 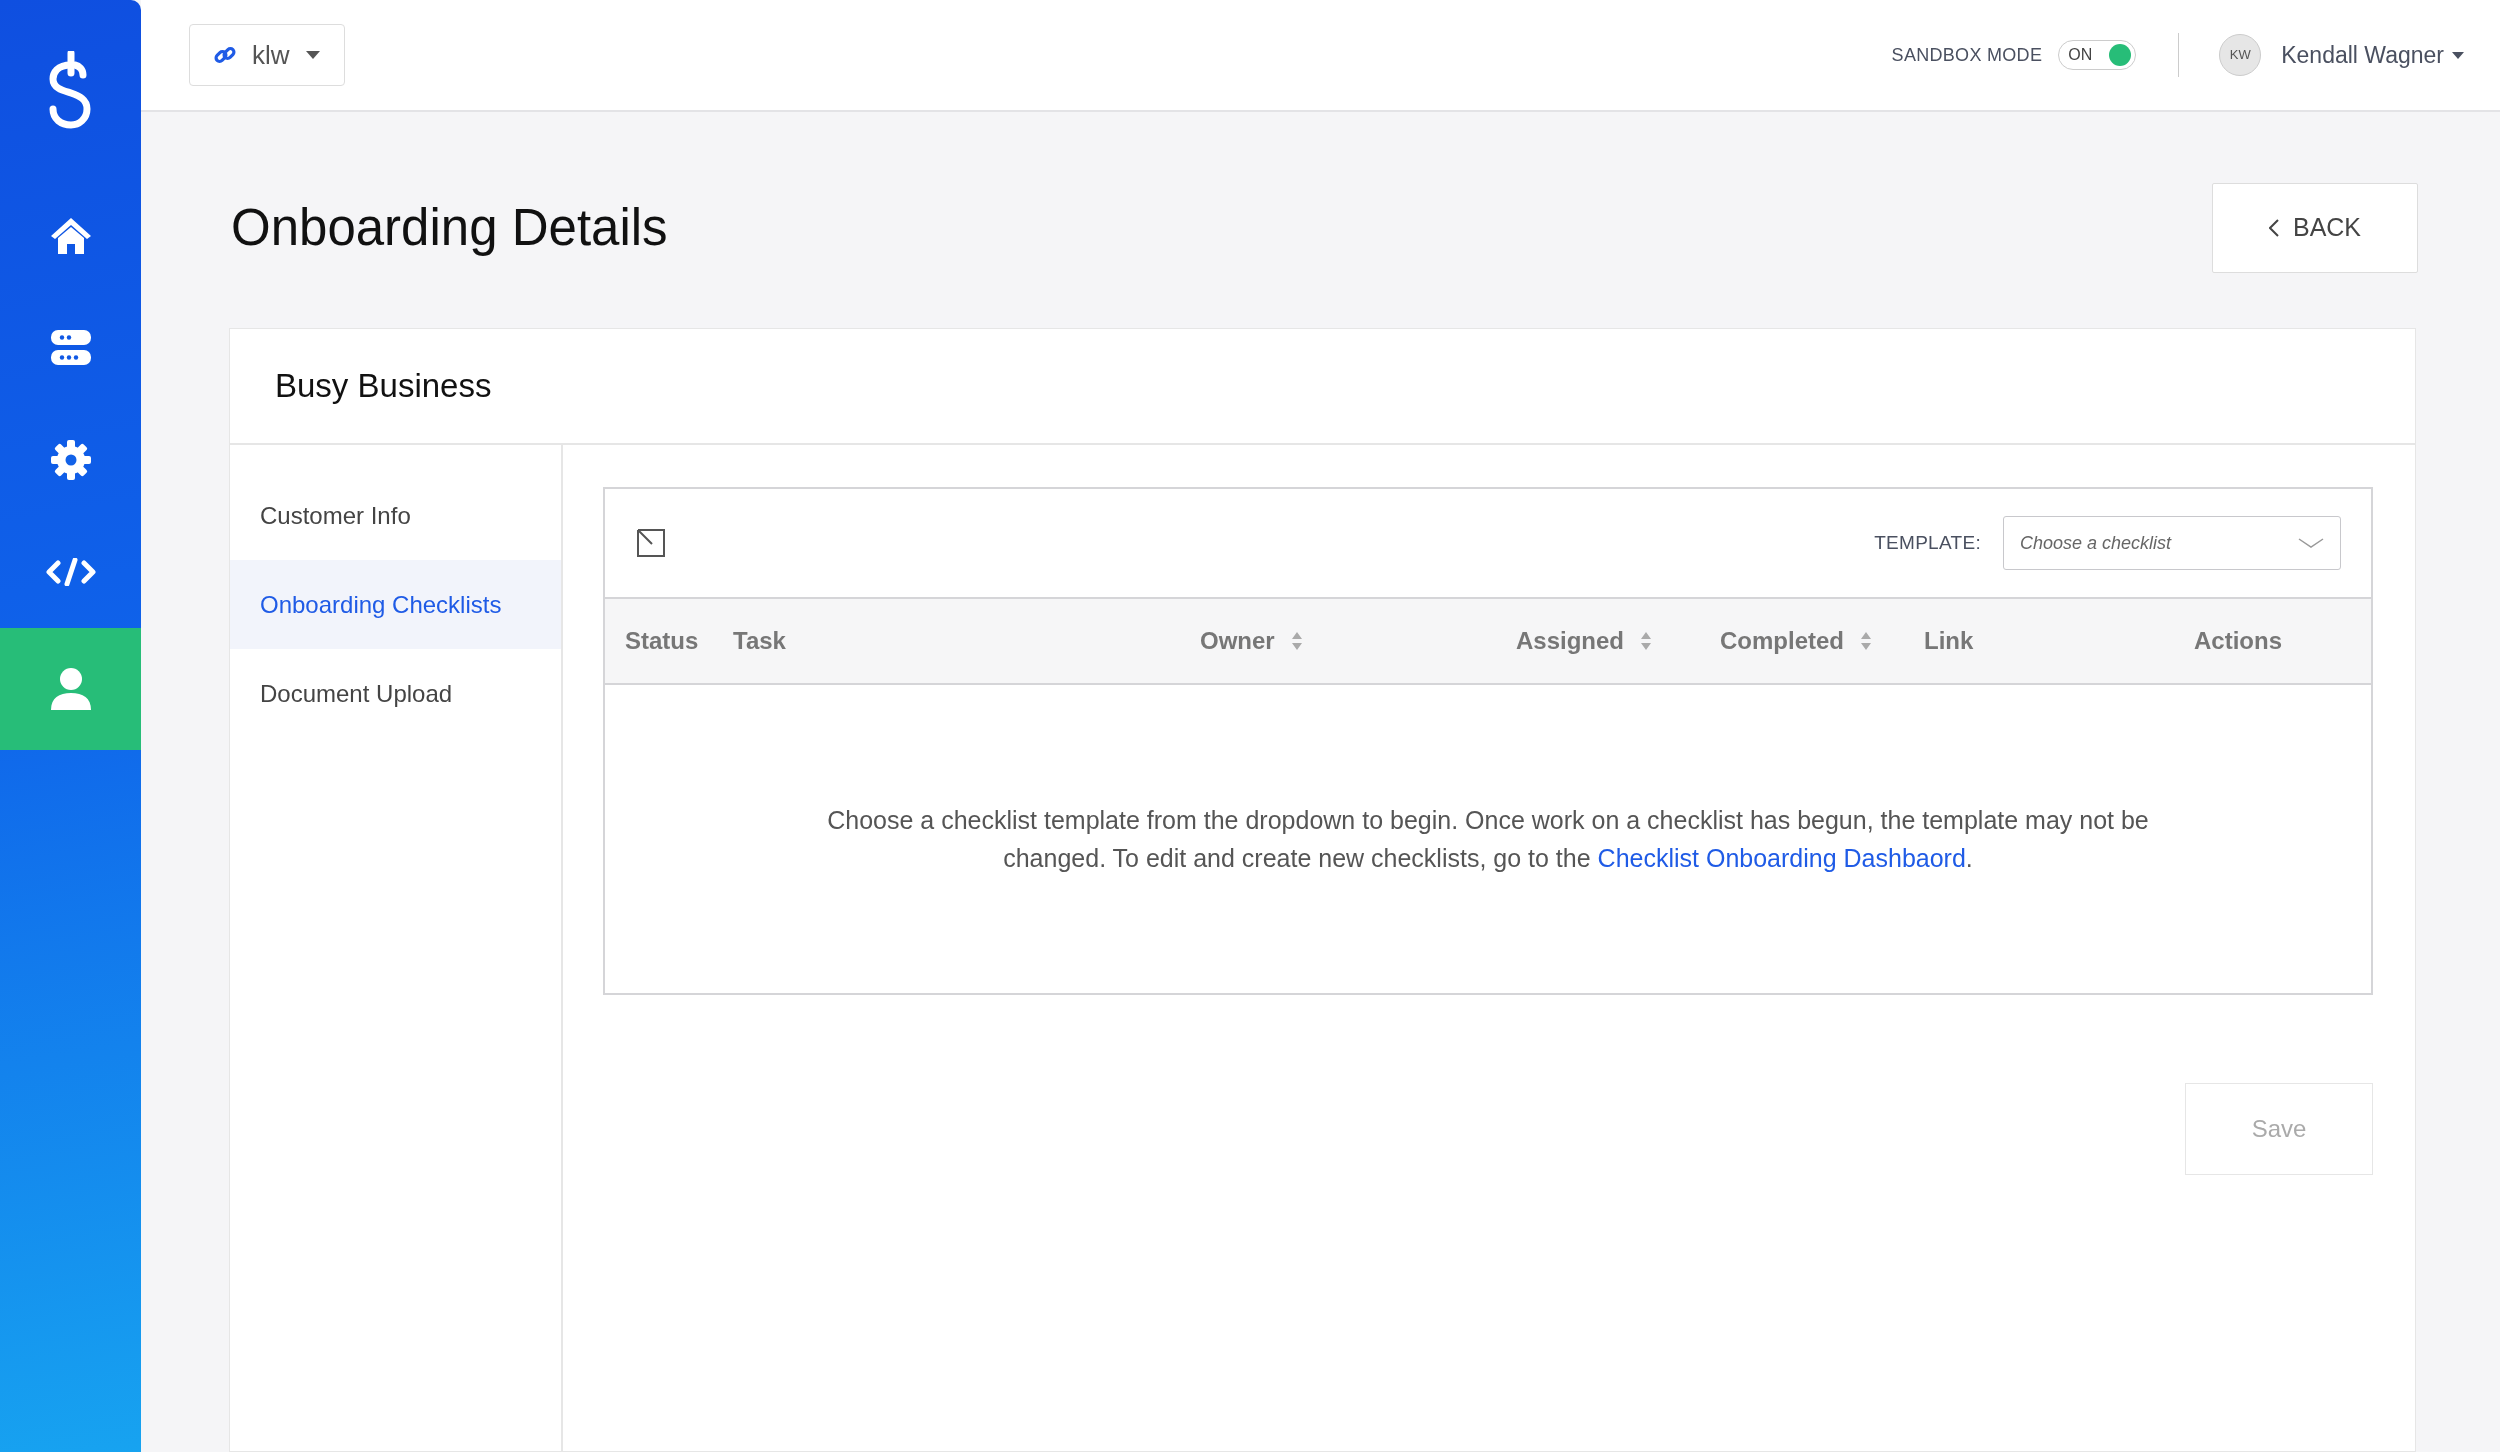 What do you see at coordinates (1488, 839) in the screenshot?
I see `empty-state-message: Choose a checklist template from the dropdown to begin. Once work on a checklist has begun, the template may not be changed. To edit and create new checklists, go to the Checklist Onboarding Dashbaord.` at bounding box center [1488, 839].